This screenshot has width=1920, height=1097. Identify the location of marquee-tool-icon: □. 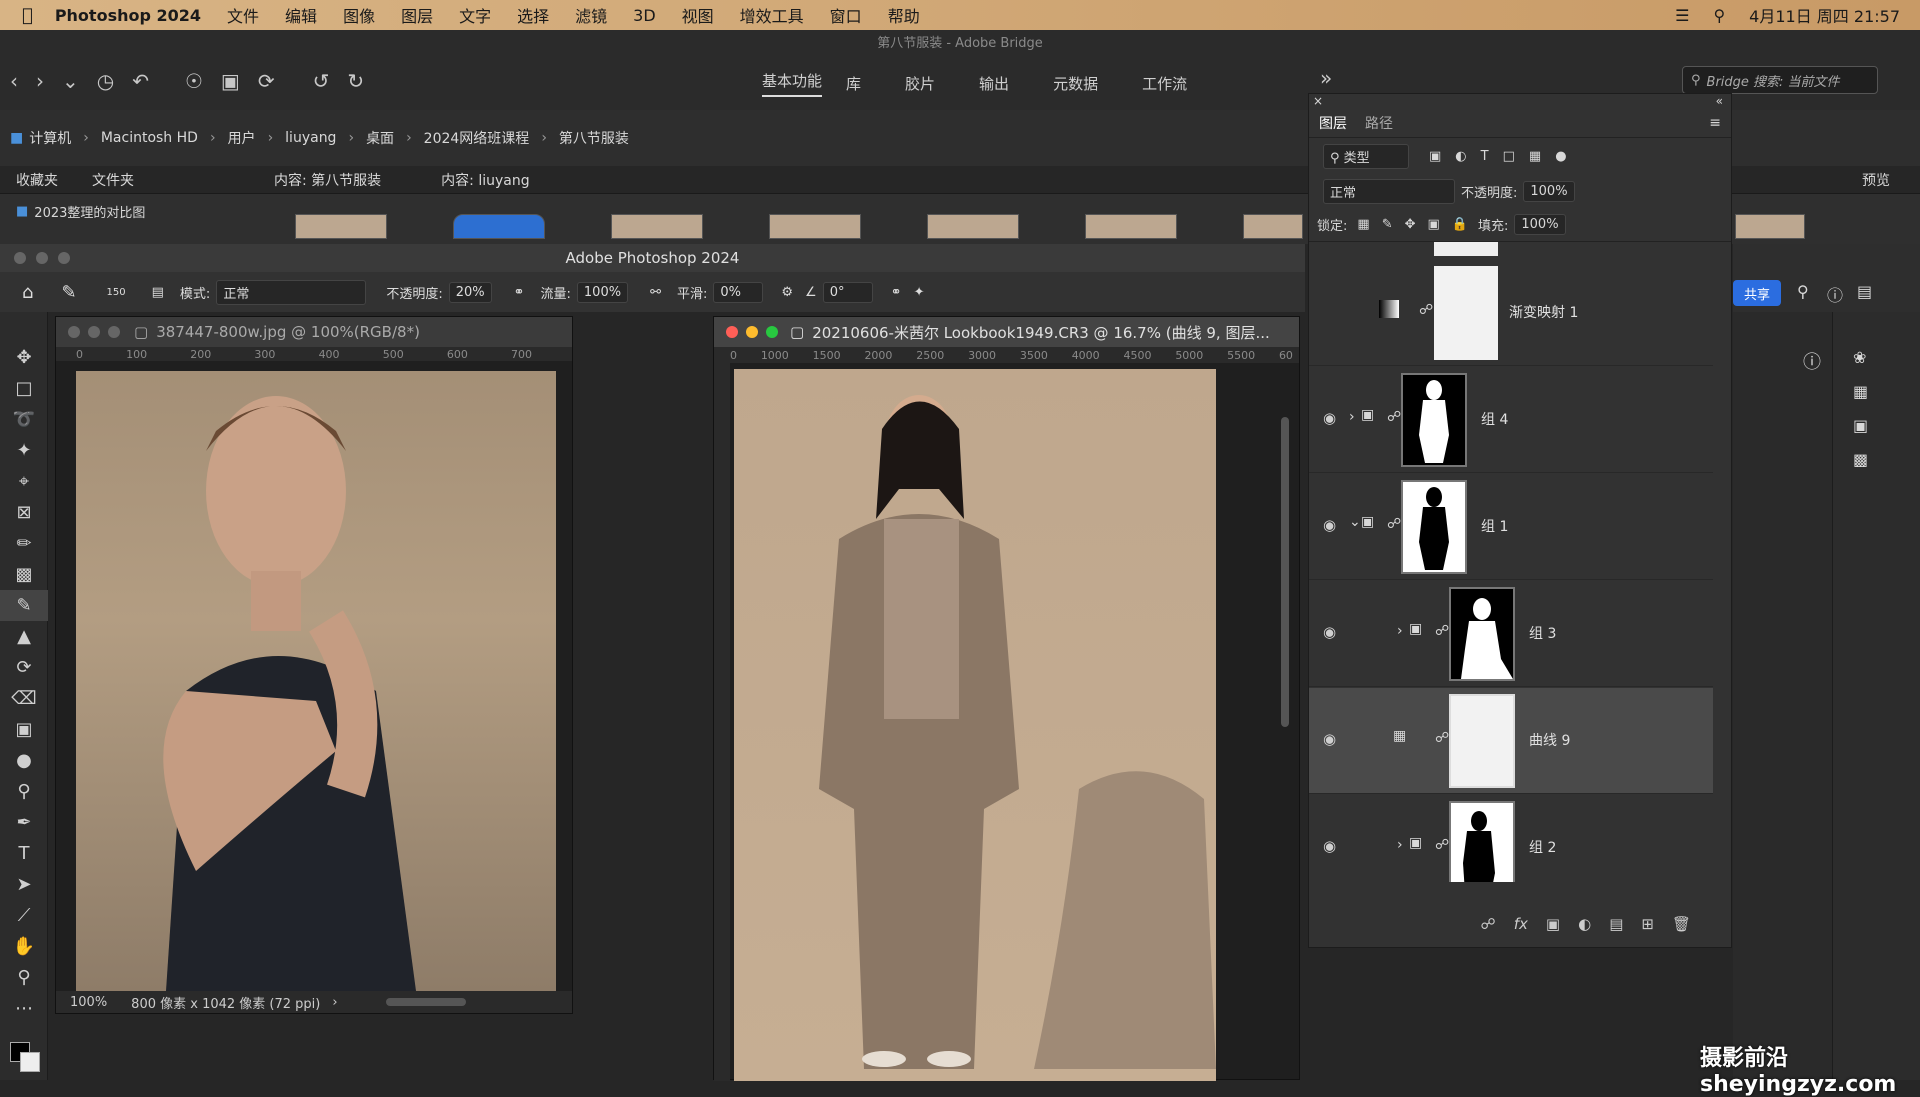
(24, 388).